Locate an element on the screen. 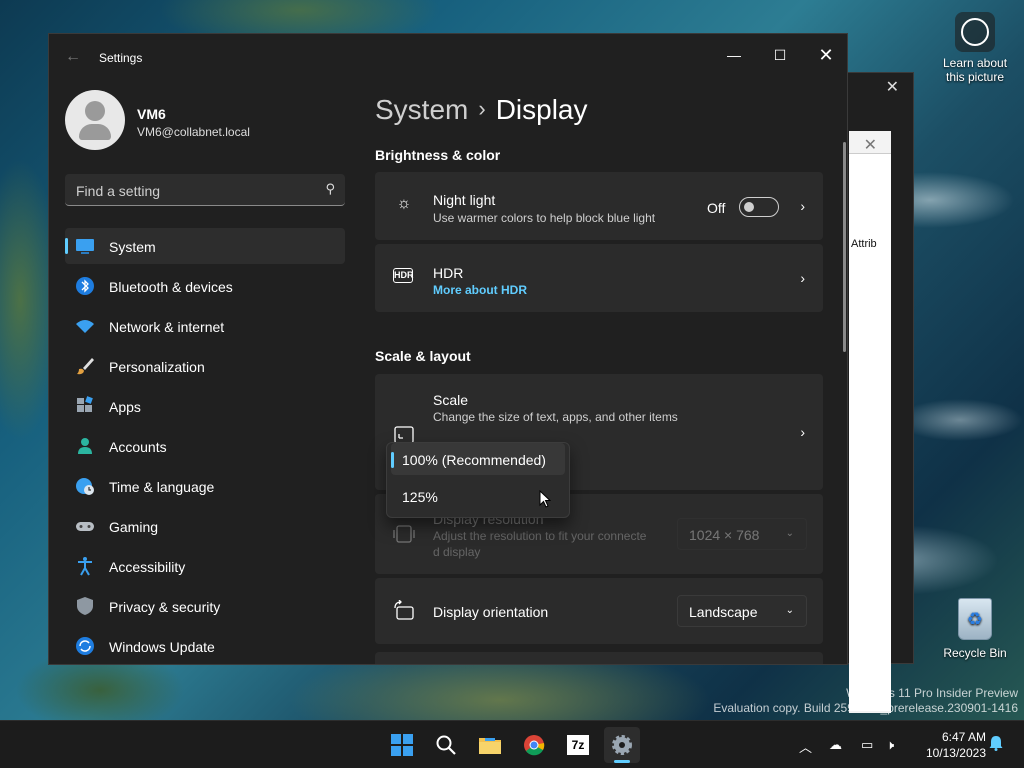 This screenshot has width=1024, height=768. chrome-button is located at coordinates (534, 745).